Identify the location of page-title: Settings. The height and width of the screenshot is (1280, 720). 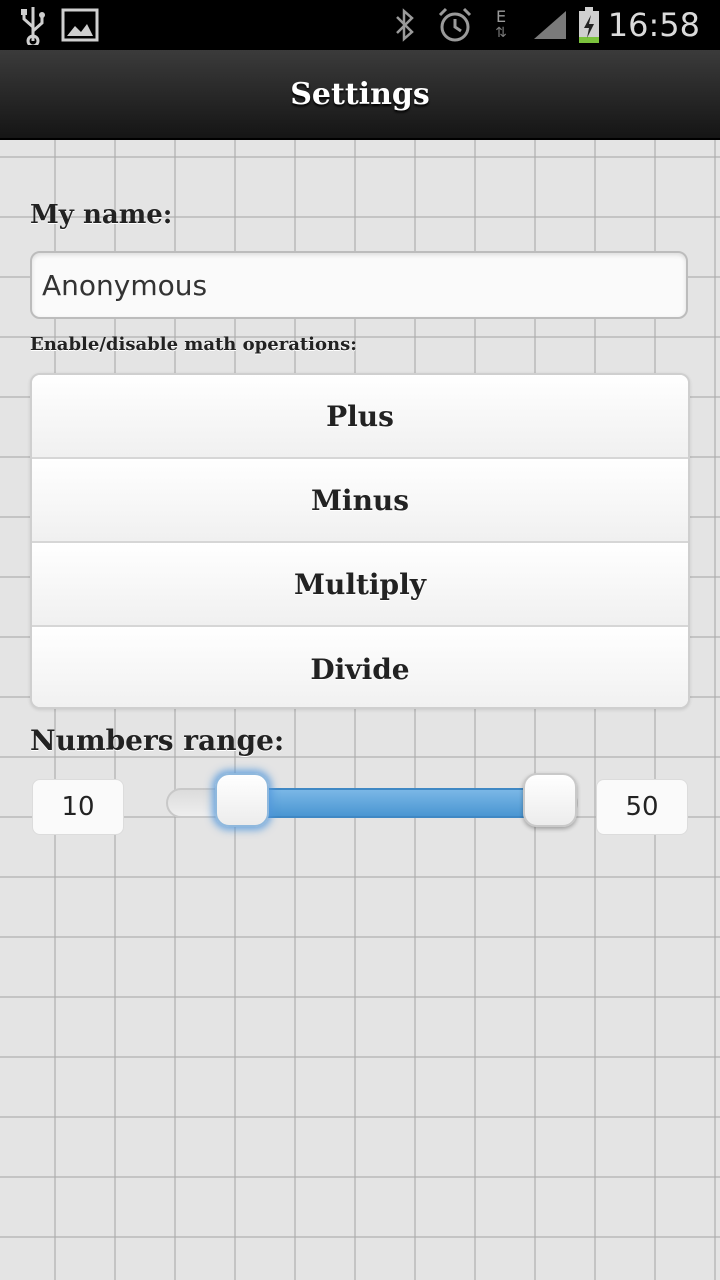
(360, 94).